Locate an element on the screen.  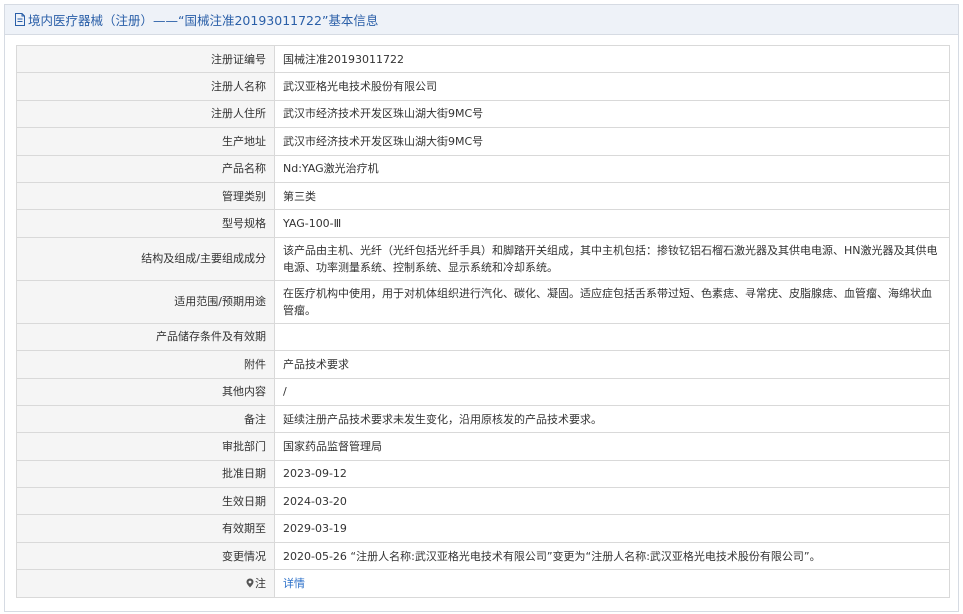
row-label: 注册人住所 is located at coordinates (145, 114).